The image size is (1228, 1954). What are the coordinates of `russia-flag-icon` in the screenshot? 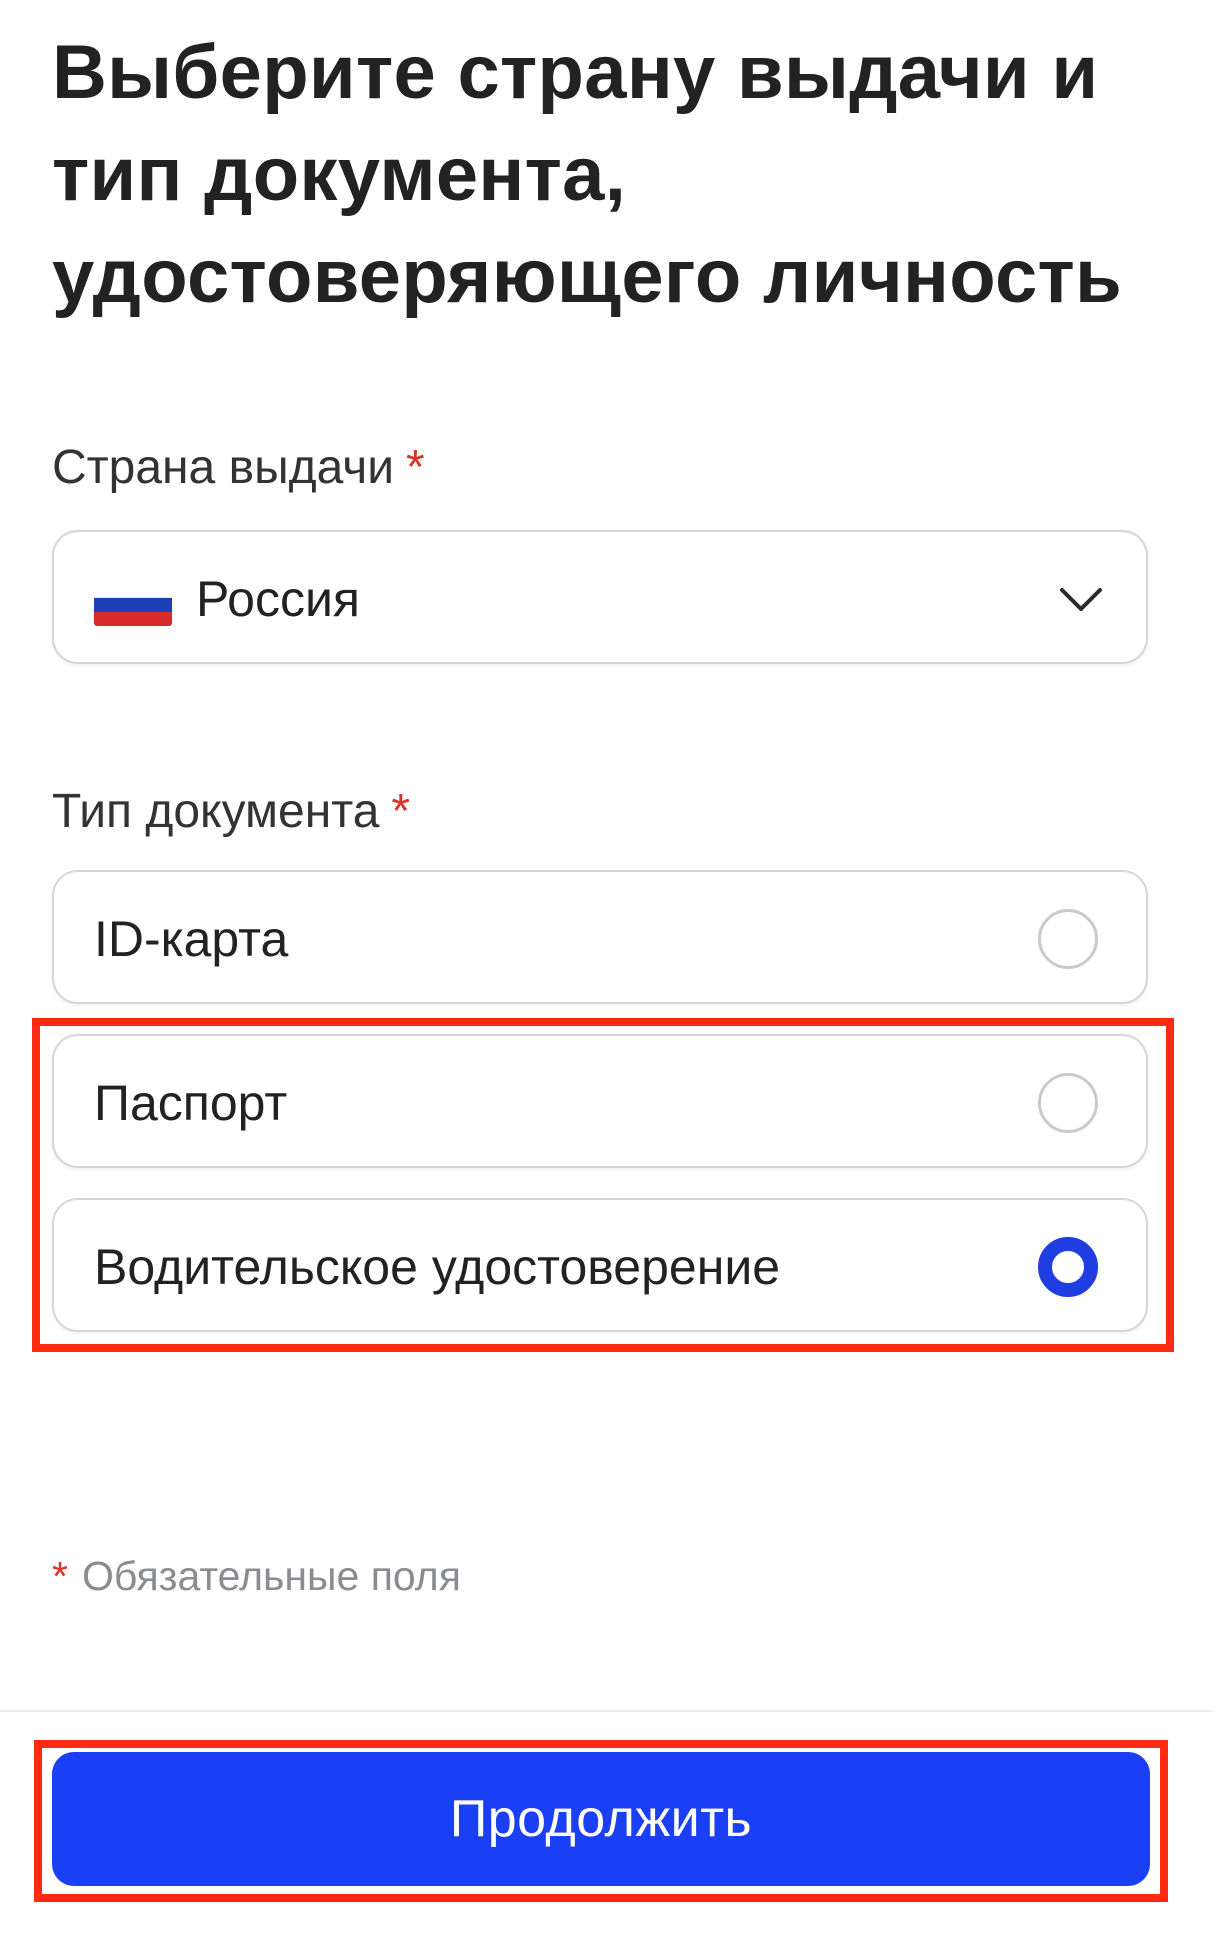 It's located at (133, 605).